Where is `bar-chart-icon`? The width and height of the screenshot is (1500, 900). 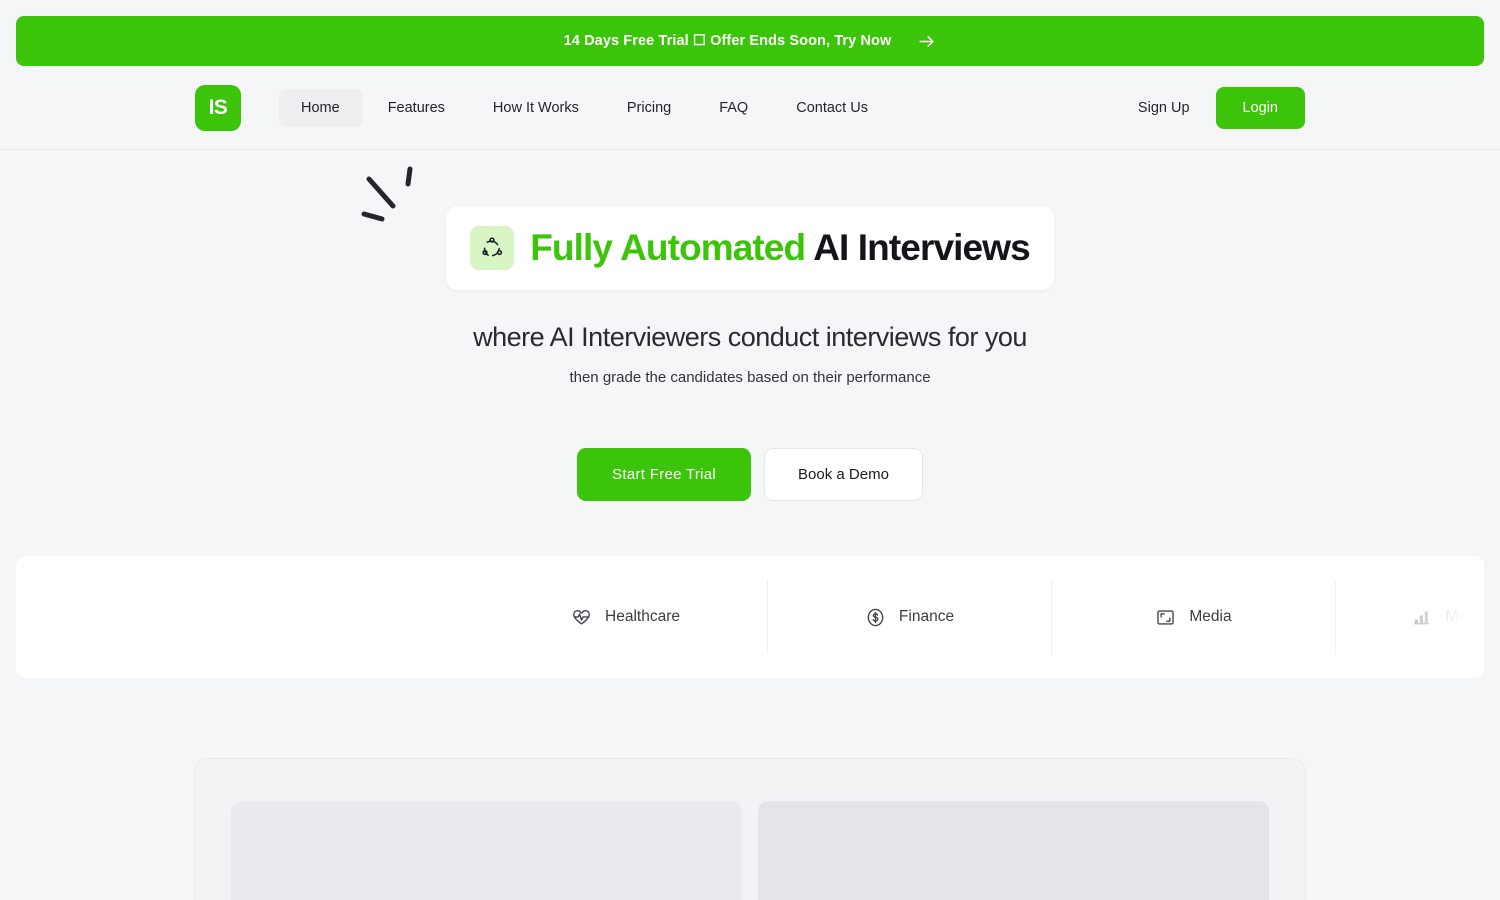
bar-chart-icon is located at coordinates (1421, 617).